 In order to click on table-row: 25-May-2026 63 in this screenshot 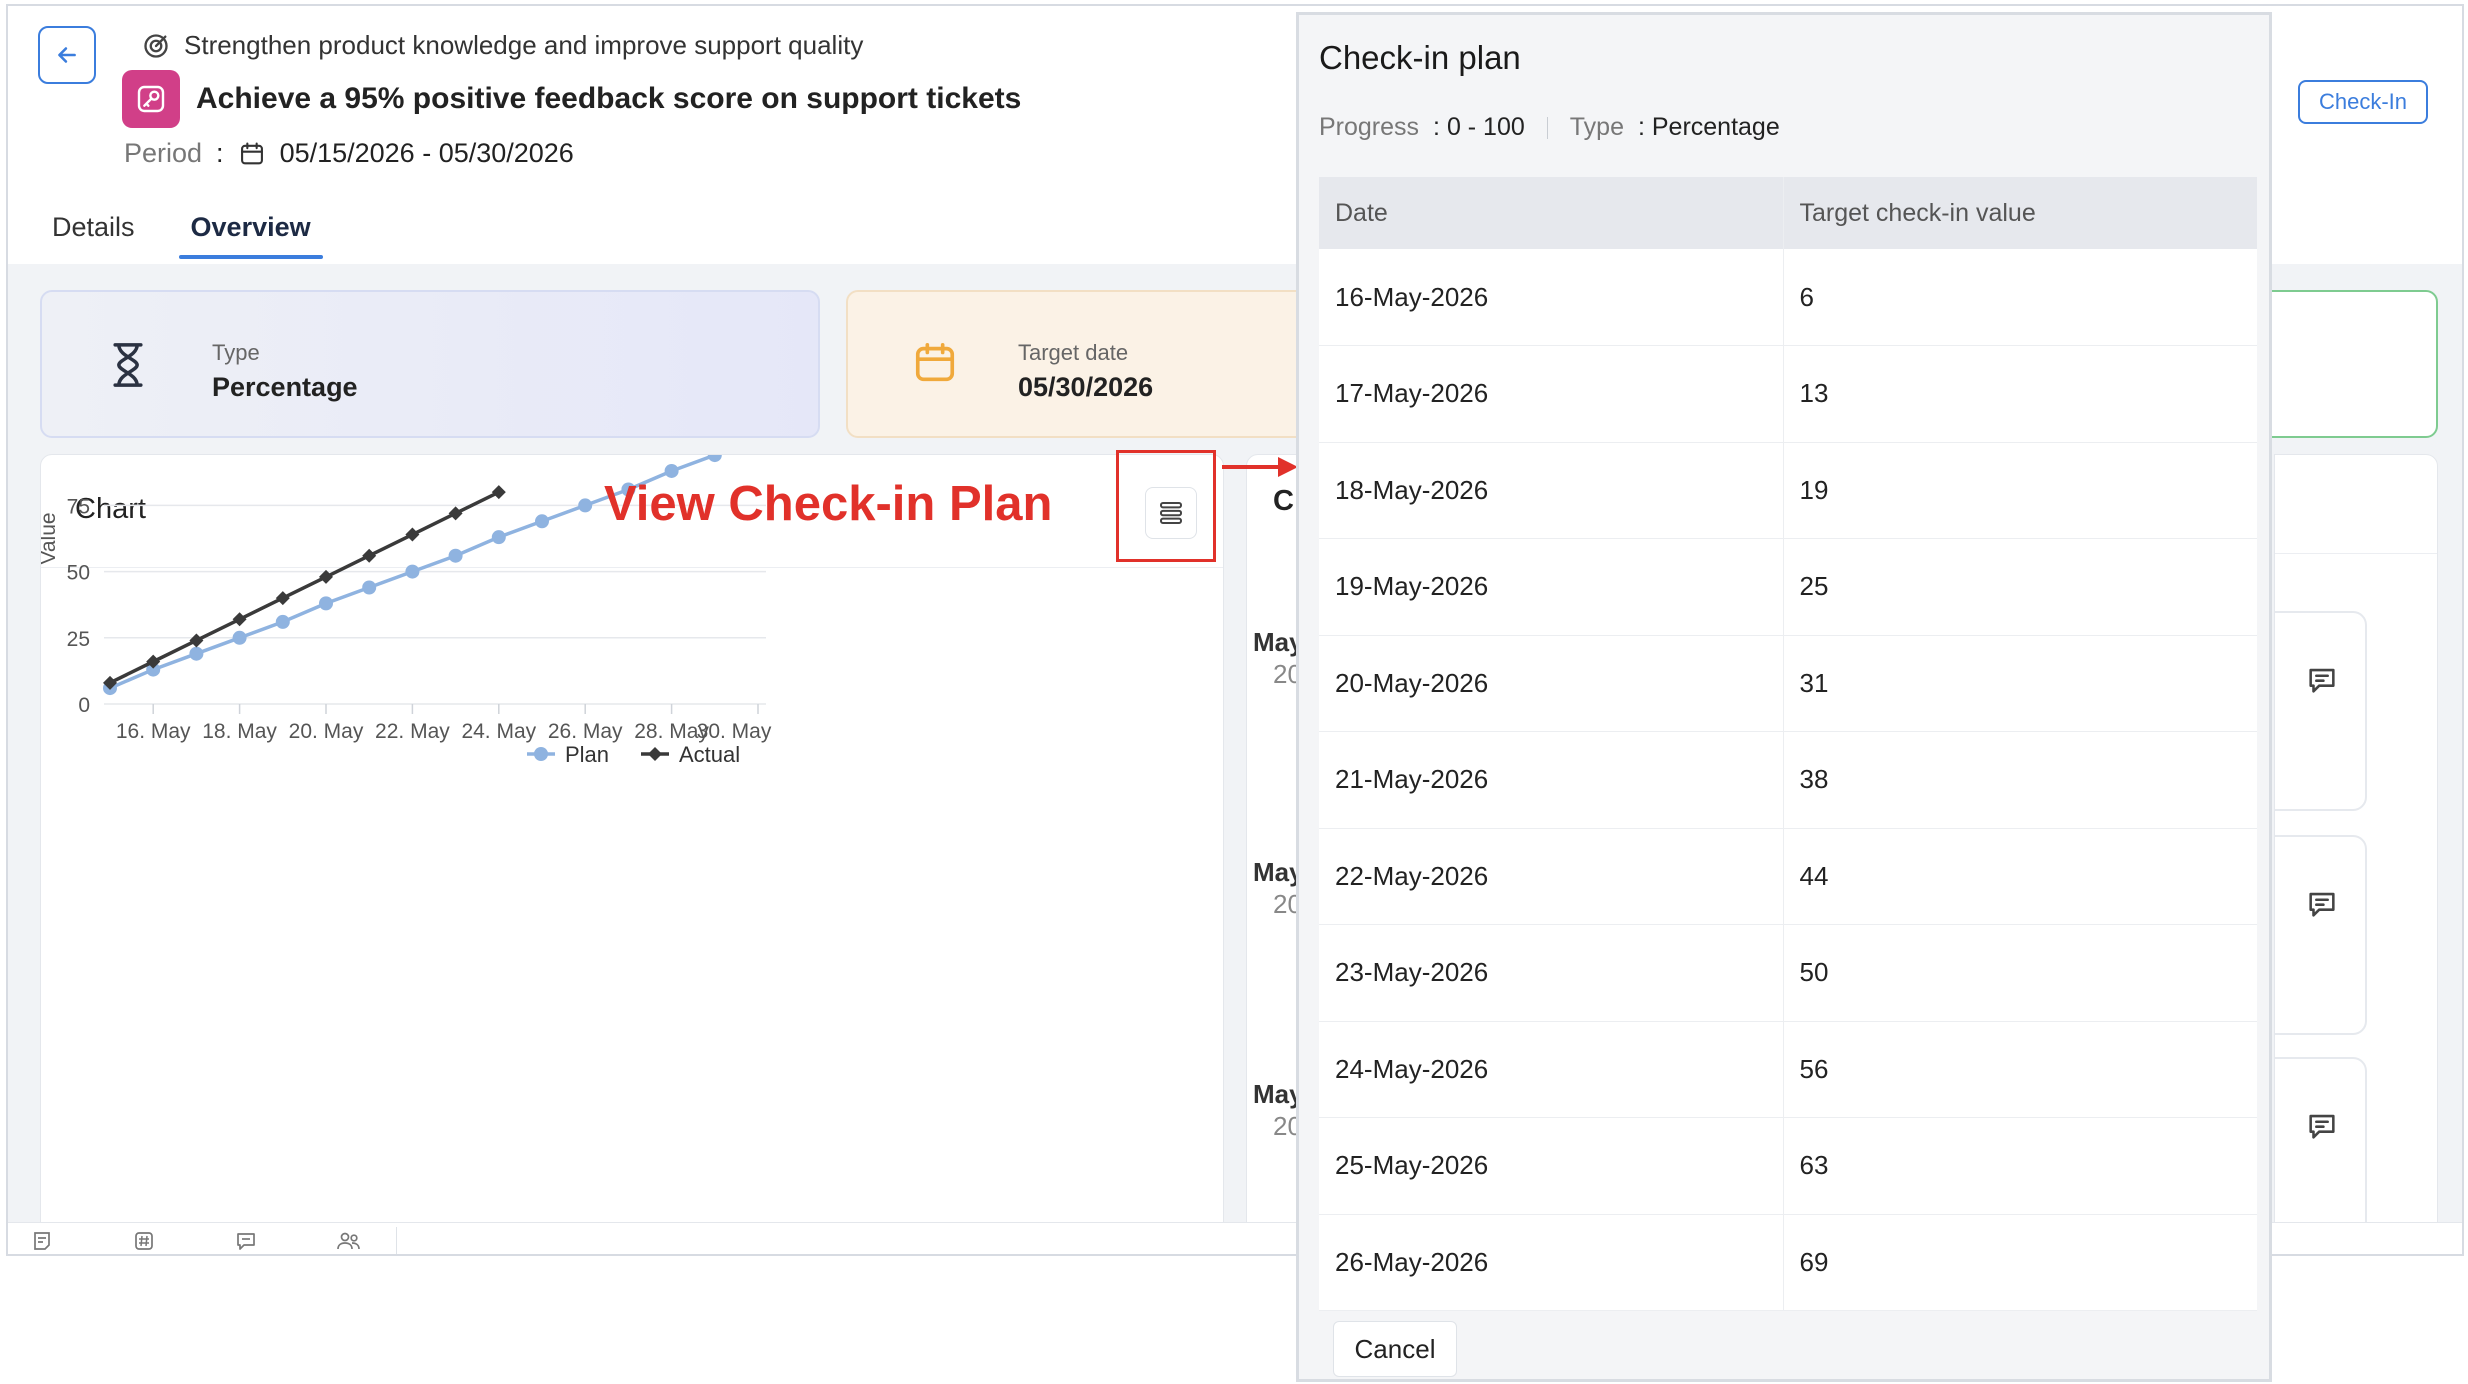, I will do `click(1788, 1166)`.